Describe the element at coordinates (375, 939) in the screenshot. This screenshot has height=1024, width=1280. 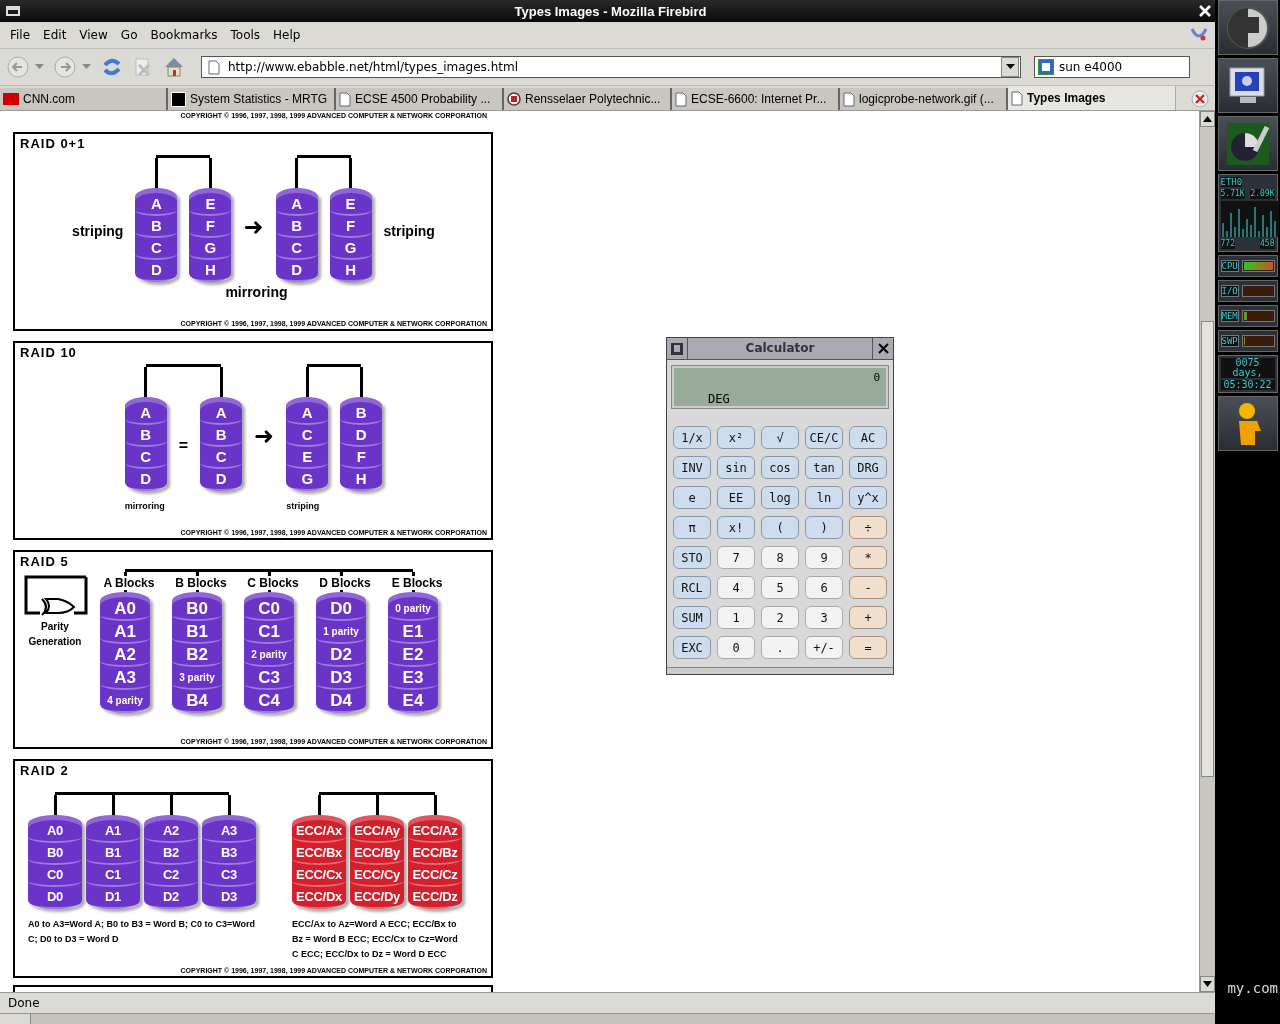
I see `diagram-caption: ECC/Ax to Az=Word A ECC; ECC/Bx to Bz = Word B ECC; ECC/Cx to Cz=Word C ECC; ECC/Dx to Dz = Word D ECC` at that location.